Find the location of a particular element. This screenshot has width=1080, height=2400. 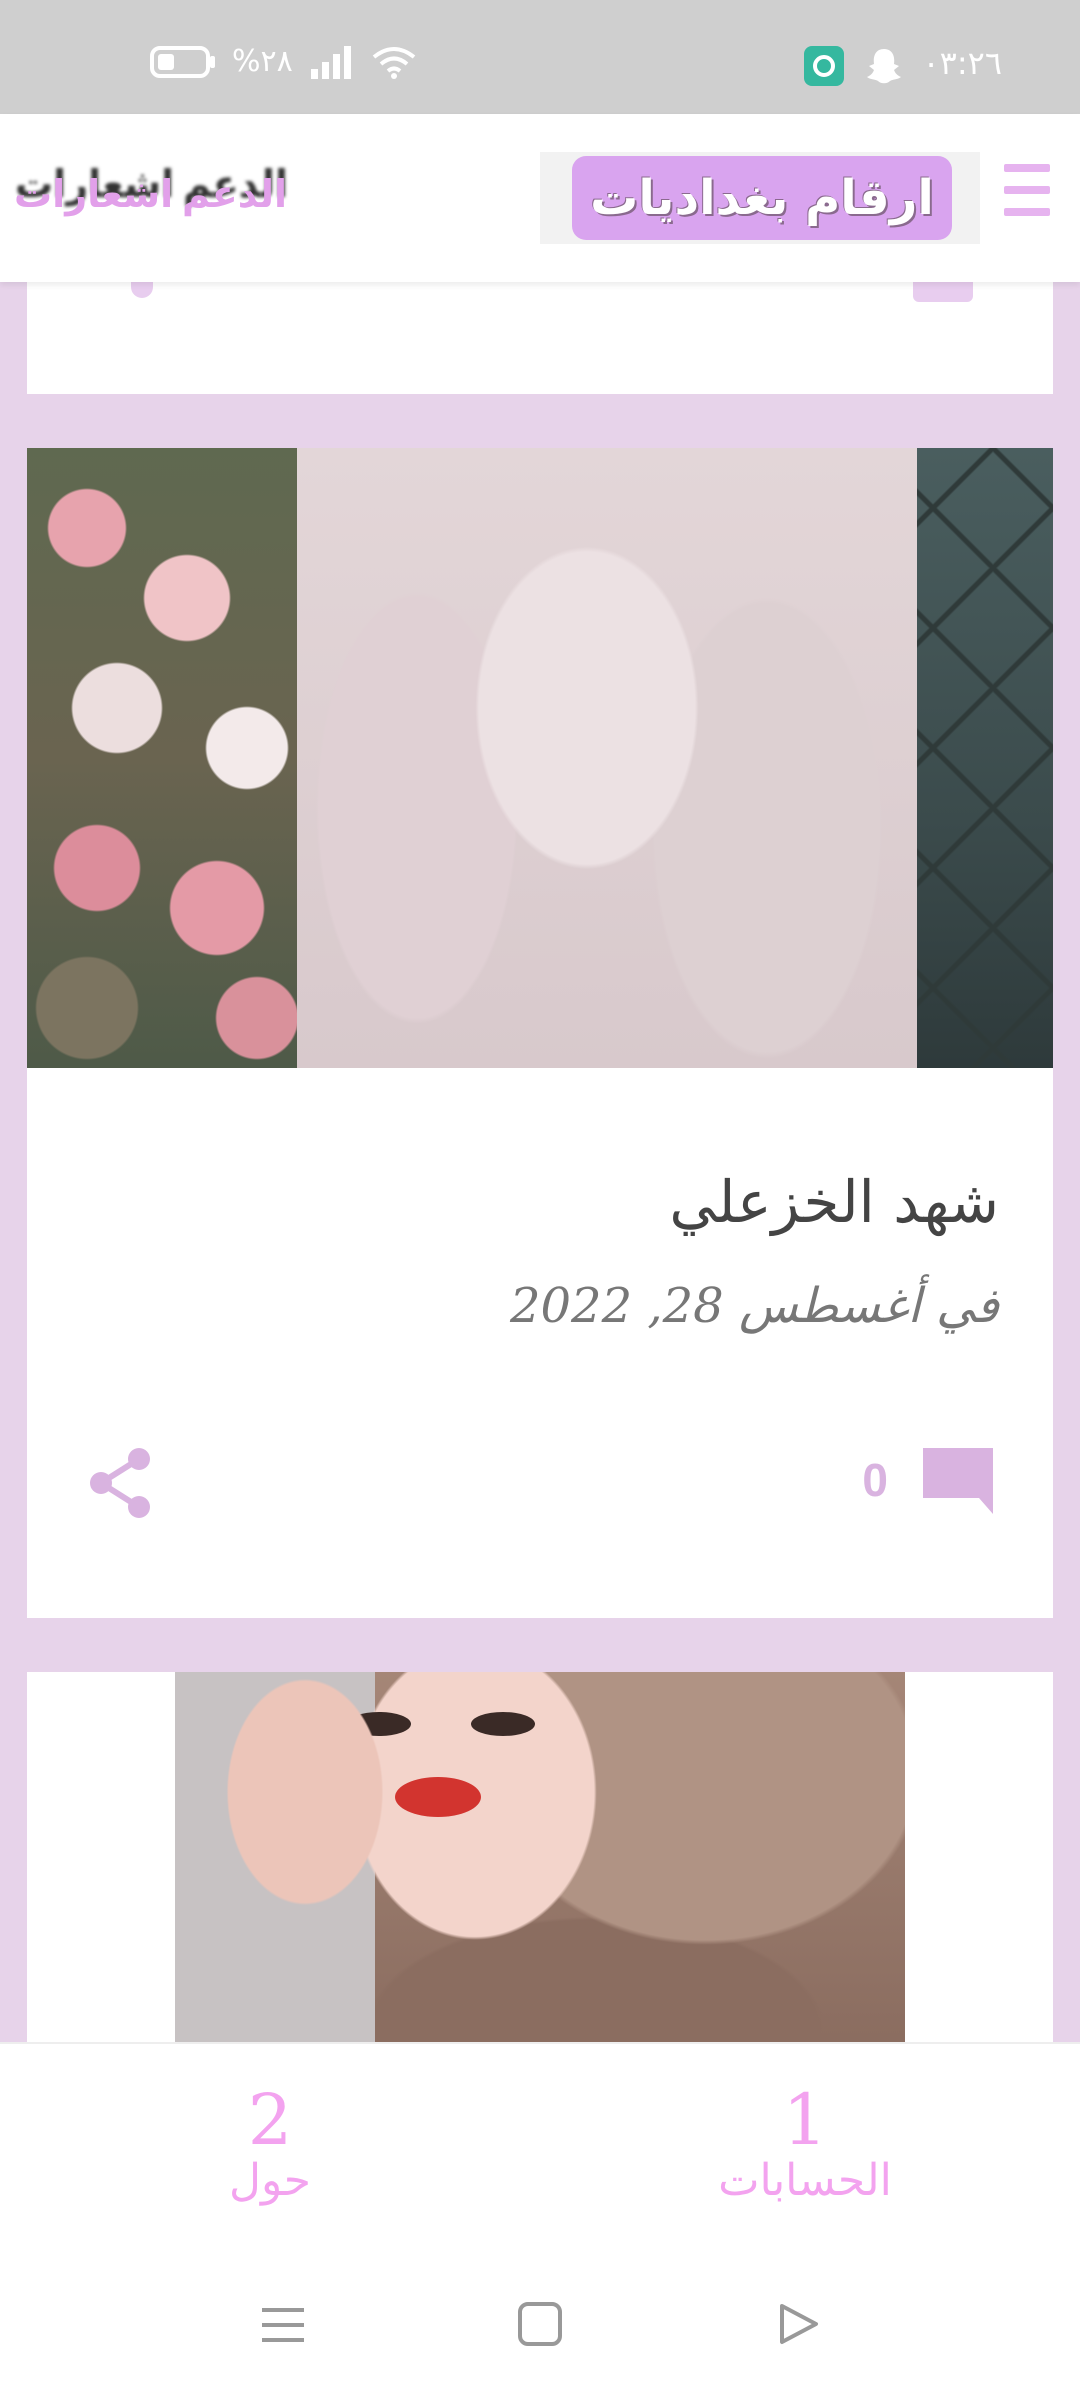

status-right-group: %٢٨ is located at coordinates (283, 61).